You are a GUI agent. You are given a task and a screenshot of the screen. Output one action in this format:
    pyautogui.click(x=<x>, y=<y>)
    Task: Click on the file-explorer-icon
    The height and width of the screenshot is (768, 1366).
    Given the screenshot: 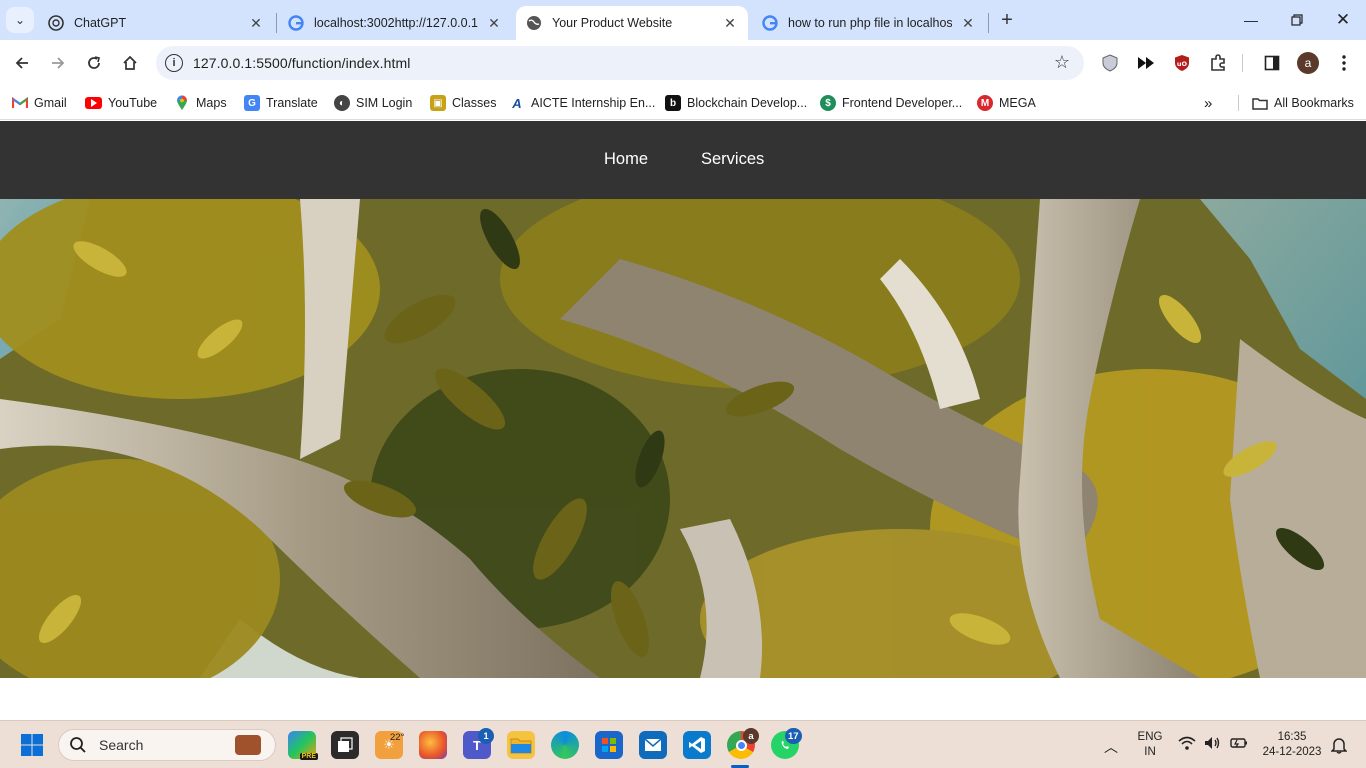 What is the action you would take?
    pyautogui.click(x=521, y=745)
    